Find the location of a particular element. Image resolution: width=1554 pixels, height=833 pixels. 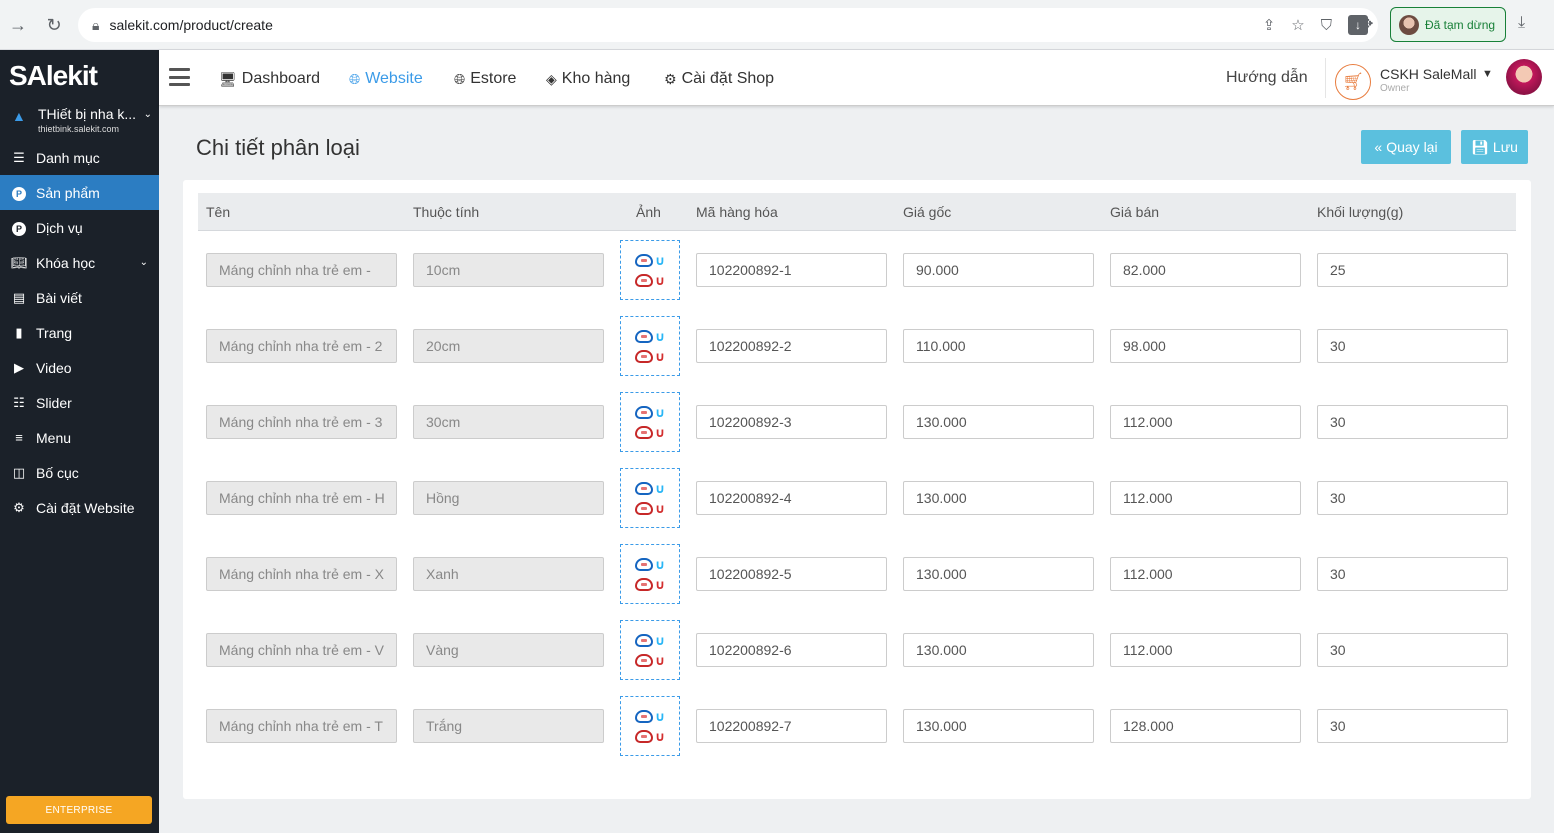

save-label: Lưu is located at coordinates (1505, 147).